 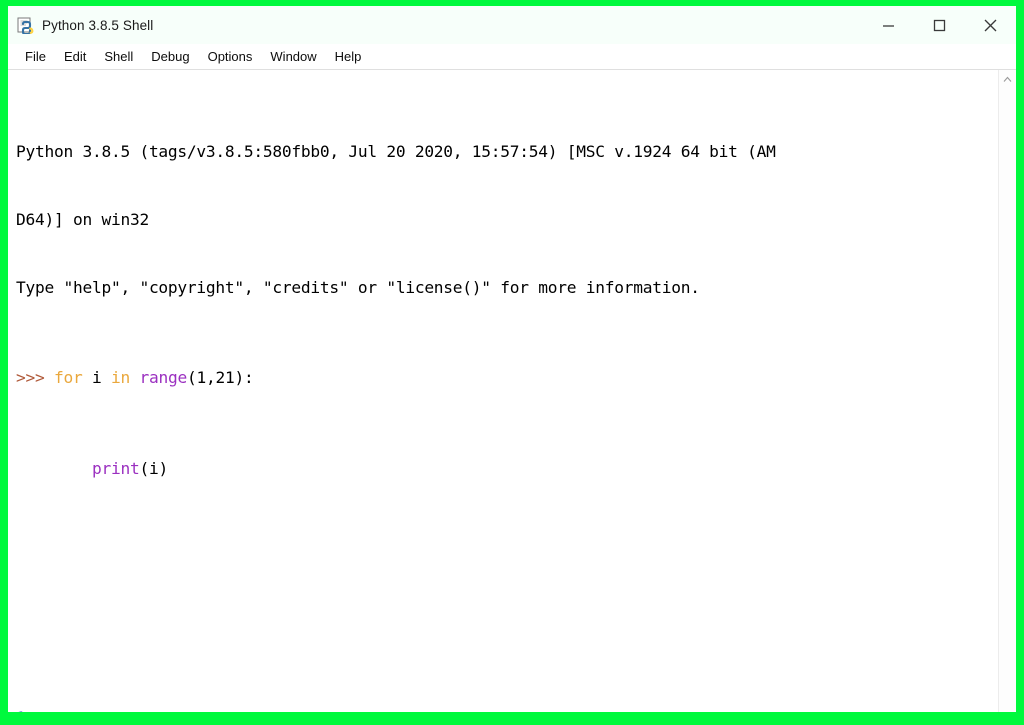 What do you see at coordinates (153, 469) in the screenshot?
I see `print-args: (i)` at bounding box center [153, 469].